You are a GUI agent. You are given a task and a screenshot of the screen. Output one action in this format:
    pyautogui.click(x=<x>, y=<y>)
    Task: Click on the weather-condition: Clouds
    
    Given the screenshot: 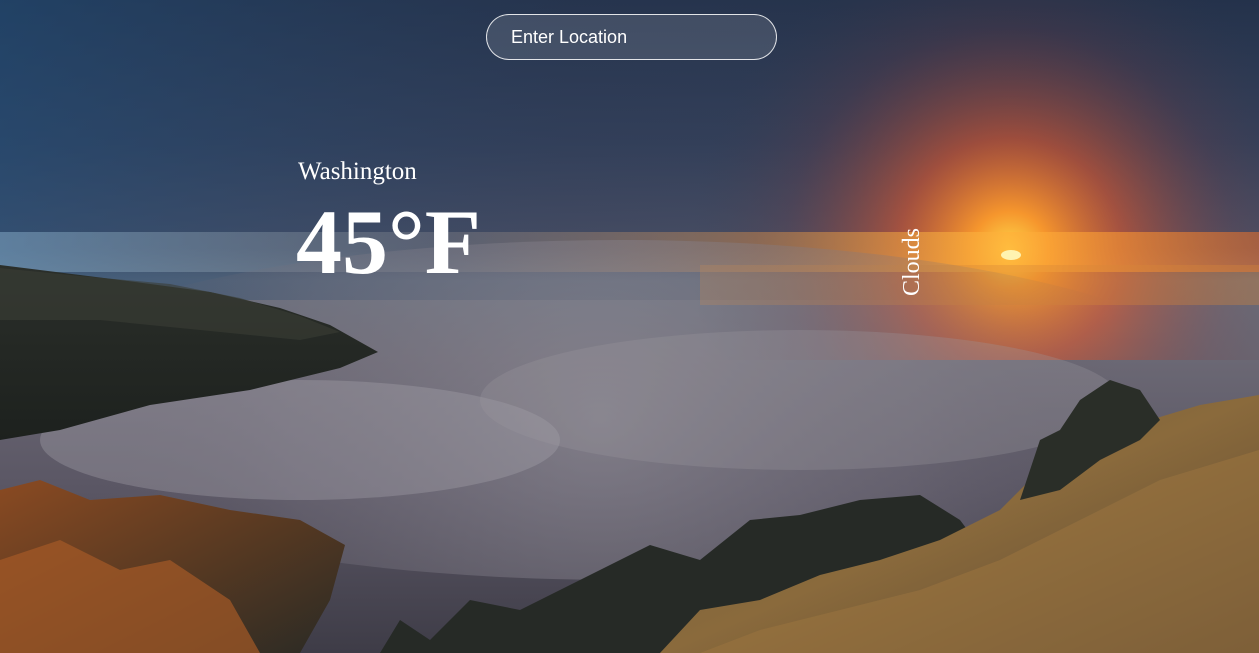 What is the action you would take?
    pyautogui.click(x=912, y=262)
    